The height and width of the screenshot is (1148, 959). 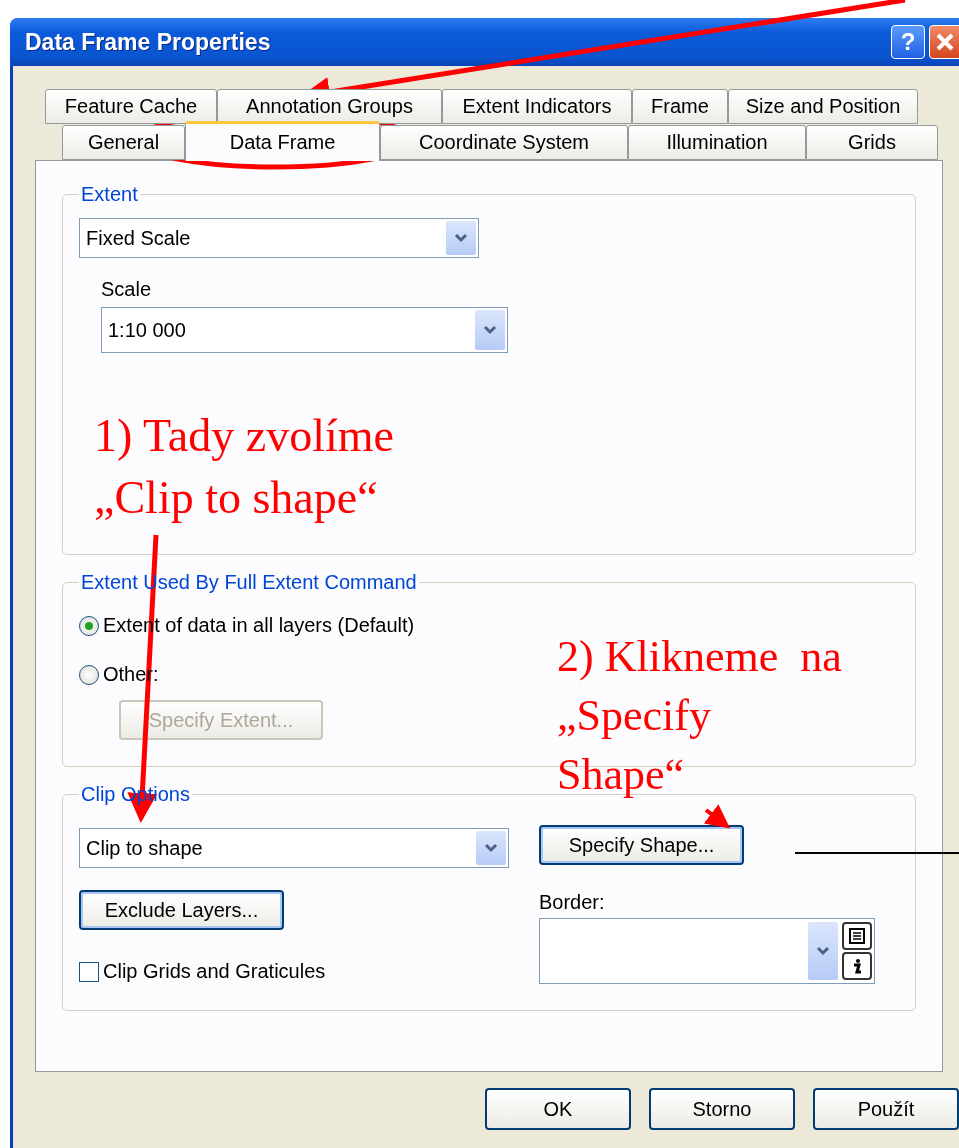 I want to click on info-icon, so click(x=857, y=966).